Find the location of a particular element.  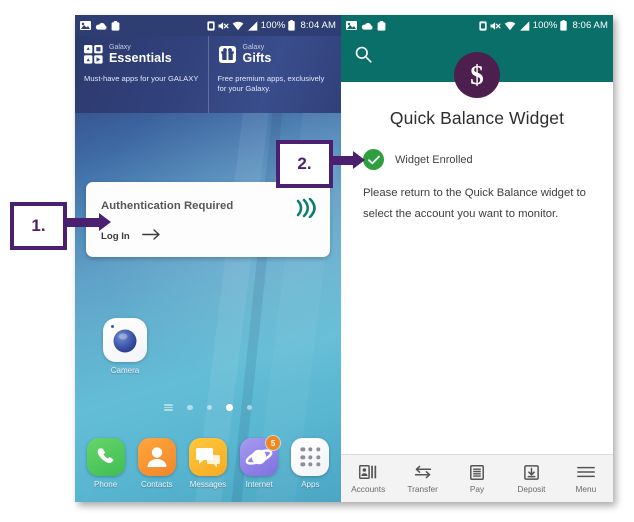

nav-item-pay: Pay is located at coordinates (477, 479).